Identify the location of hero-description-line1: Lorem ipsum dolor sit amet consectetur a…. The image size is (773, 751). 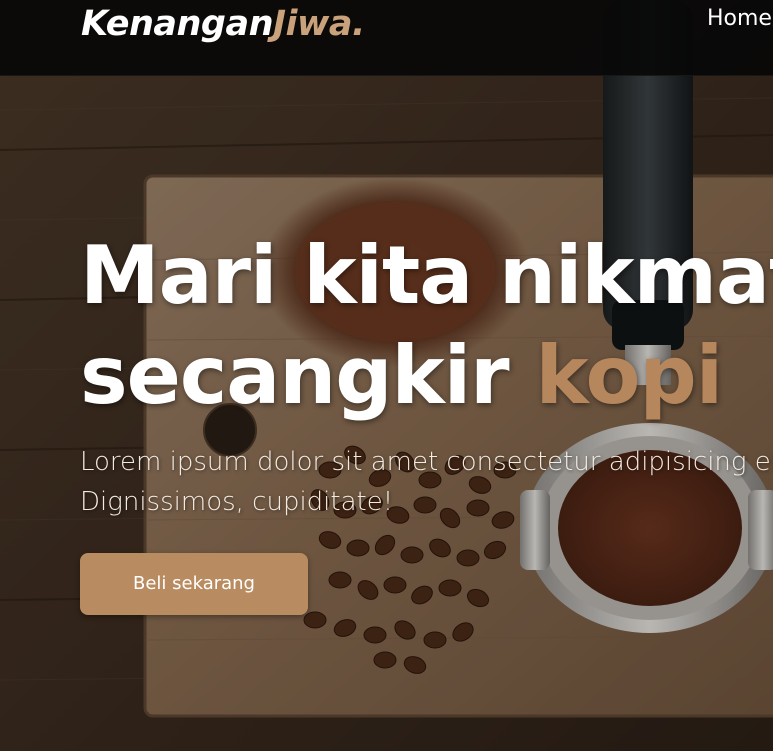
(426, 462).